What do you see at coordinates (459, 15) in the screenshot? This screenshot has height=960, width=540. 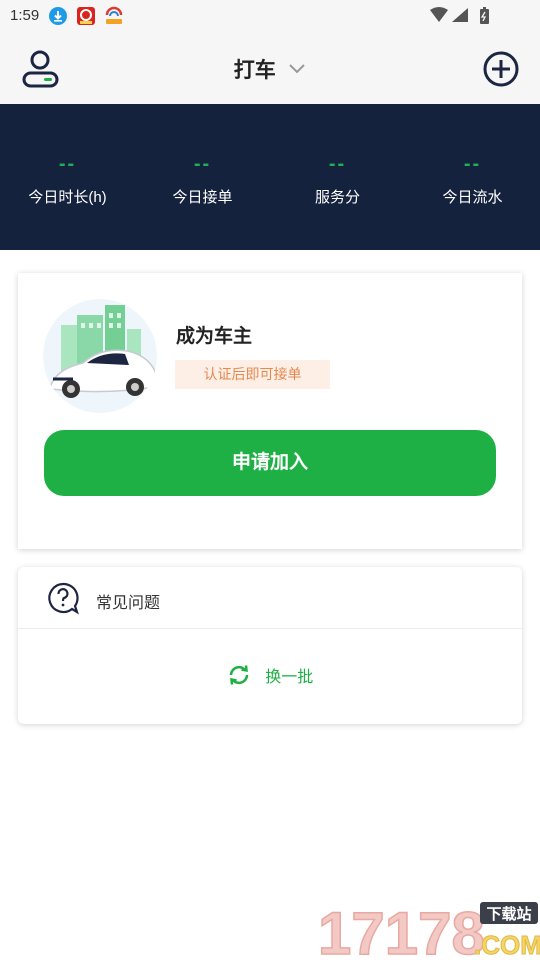 I see `signal-battery-icon` at bounding box center [459, 15].